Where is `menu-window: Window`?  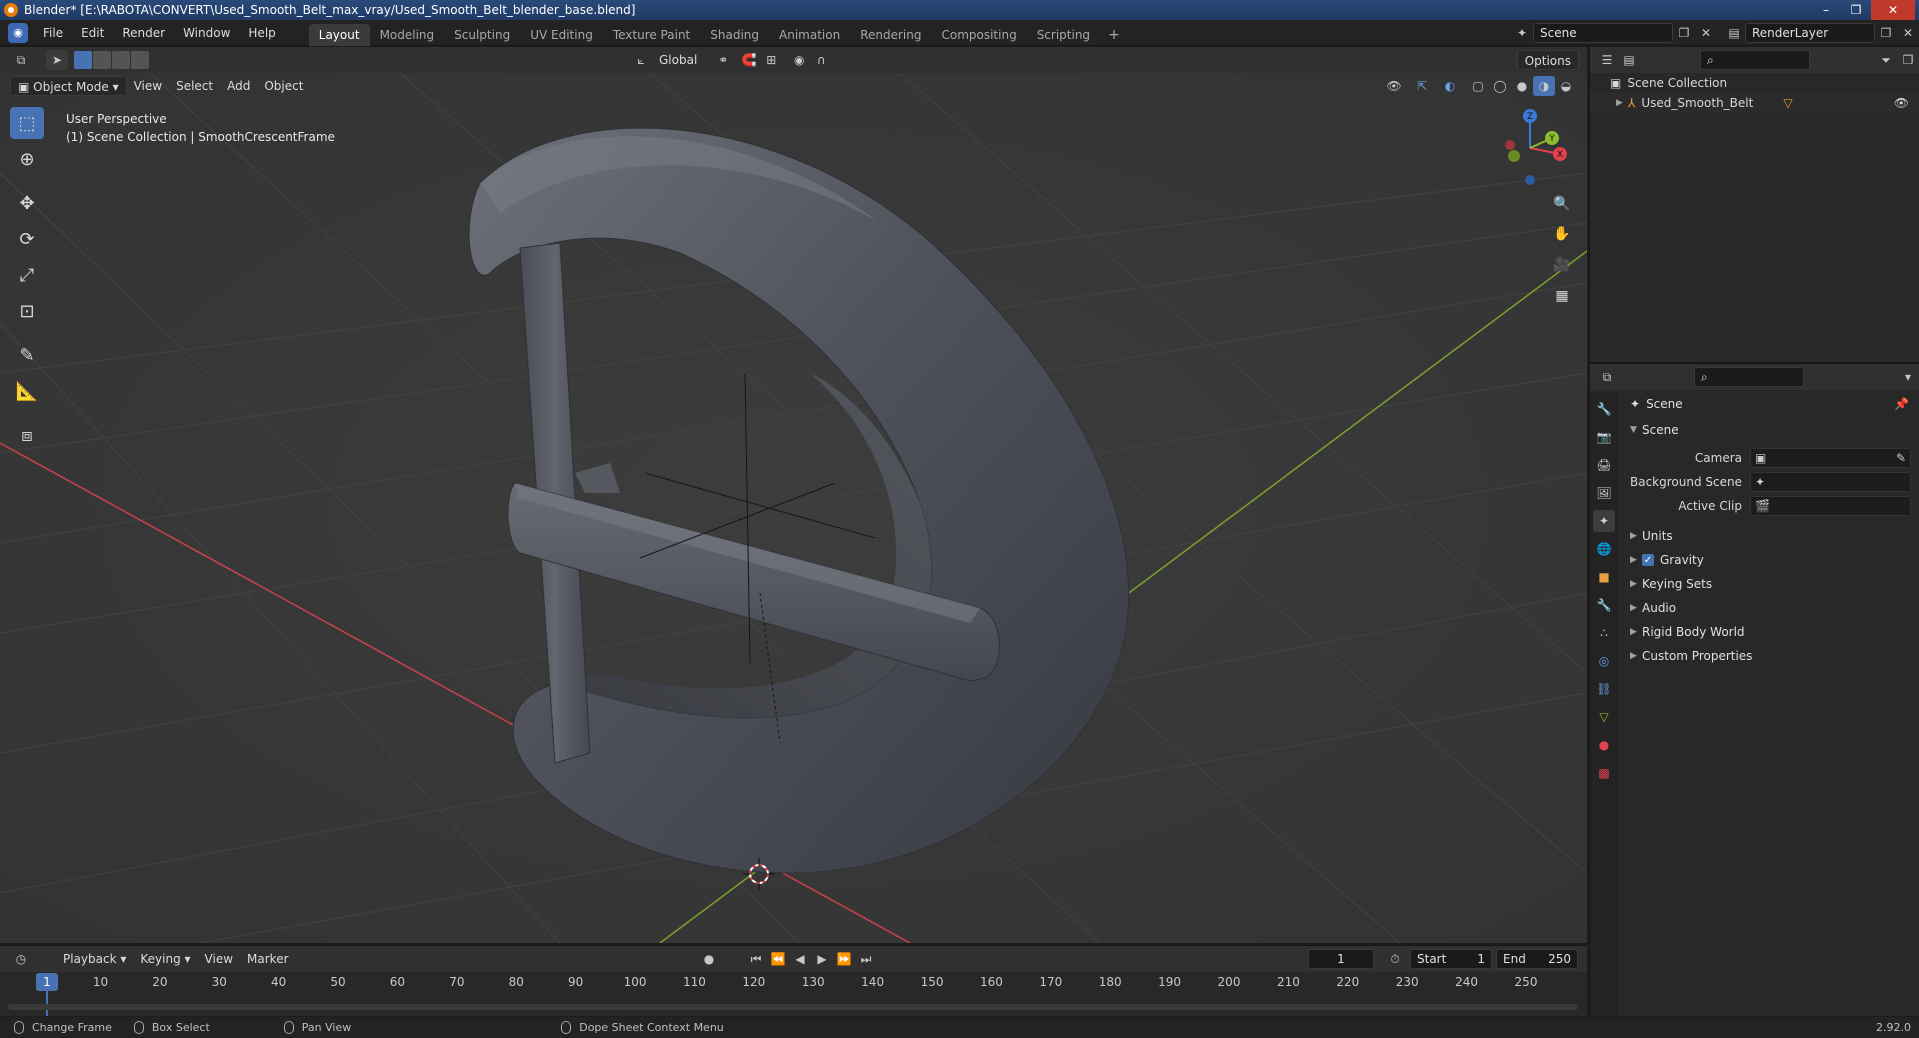
menu-window: Window is located at coordinates (206, 33).